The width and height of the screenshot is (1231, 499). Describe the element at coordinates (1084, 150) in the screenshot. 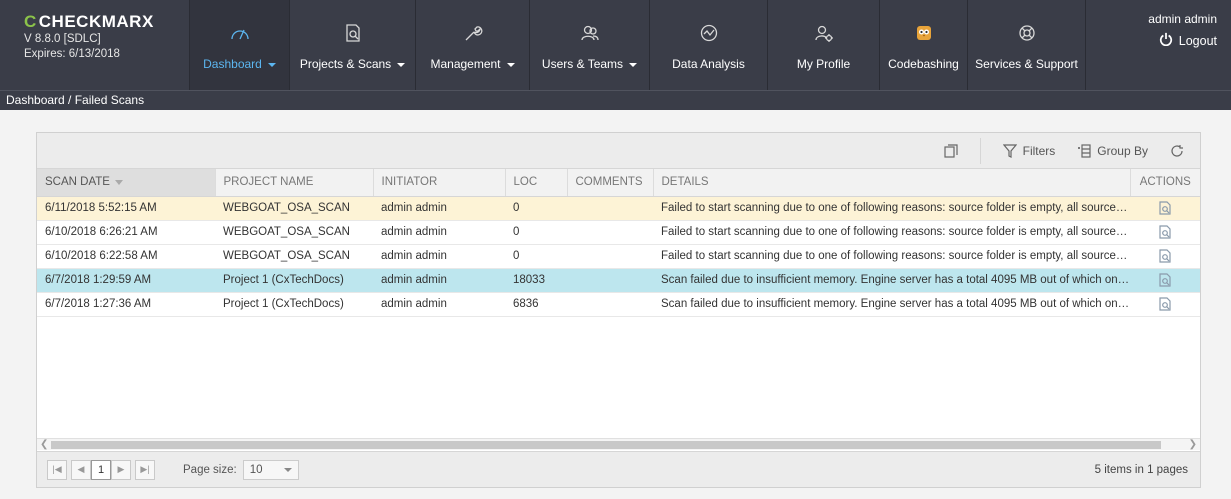

I see `group-by-icon` at that location.